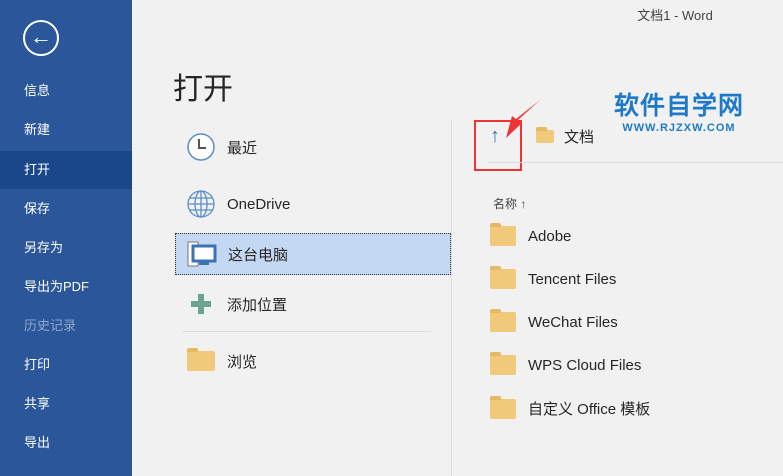 Image resolution: width=783 pixels, height=476 pixels. I want to click on file-name: WeChat Files, so click(573, 322).